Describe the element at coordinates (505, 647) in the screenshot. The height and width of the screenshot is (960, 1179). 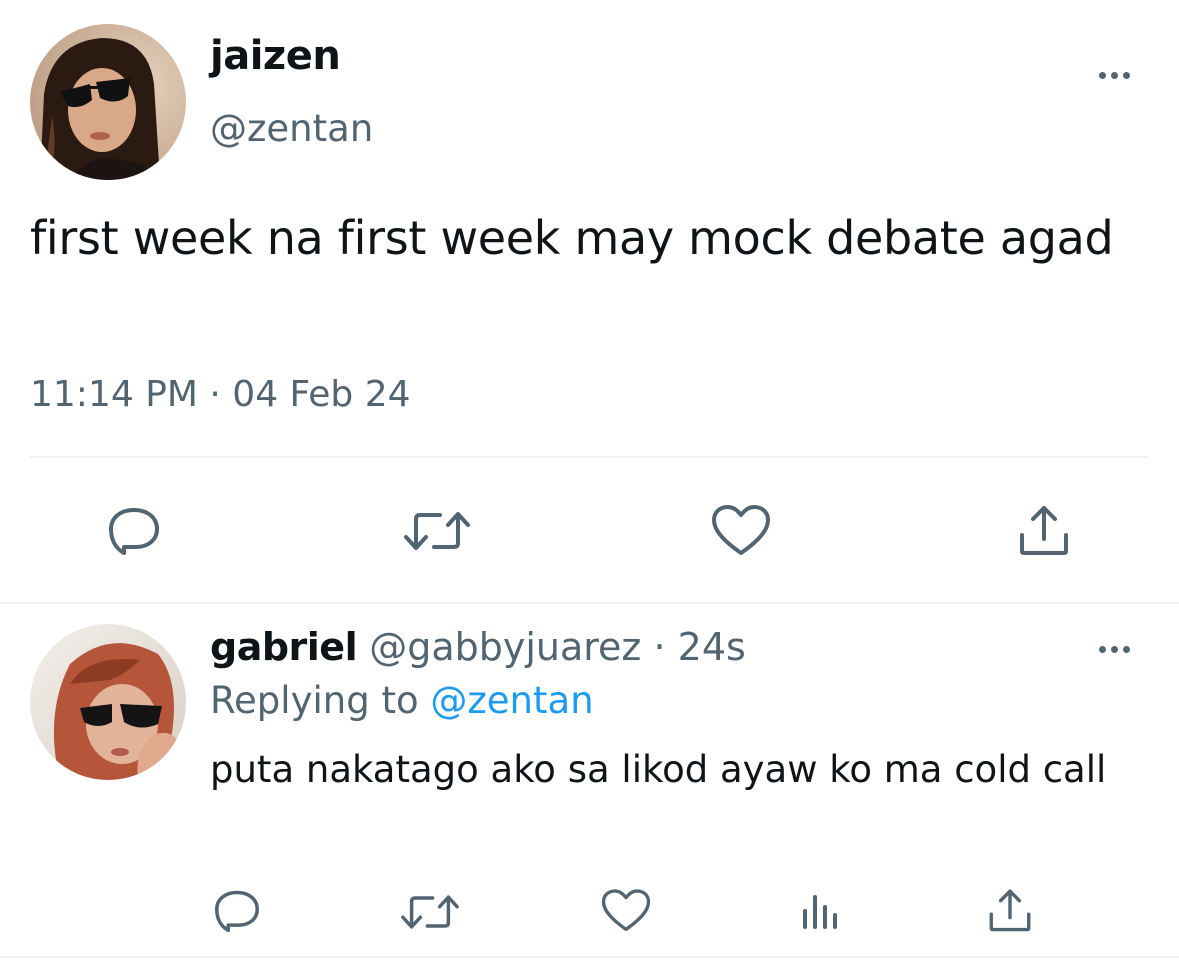
I see `reply-handle: @gabbyjuarez` at that location.